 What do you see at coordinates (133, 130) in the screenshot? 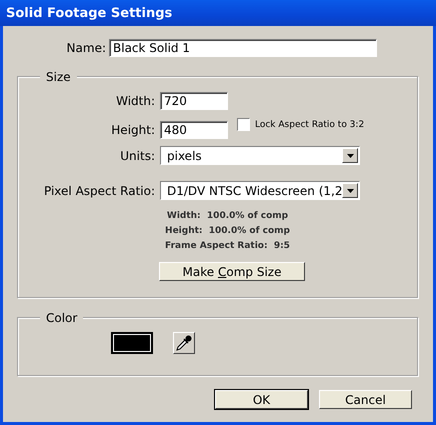
I see `height-label: Height:` at bounding box center [133, 130].